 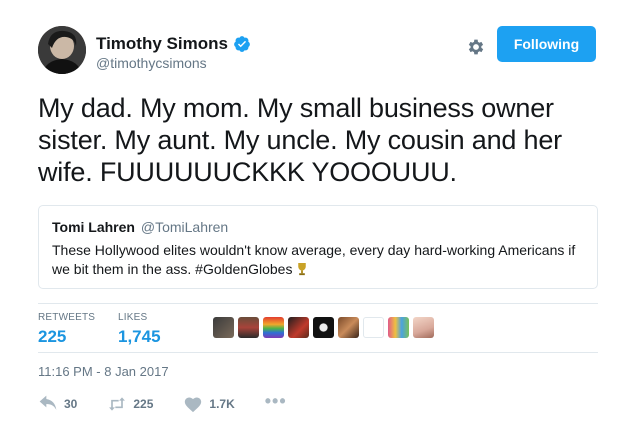 I want to click on retweet-icon, so click(x=117, y=404).